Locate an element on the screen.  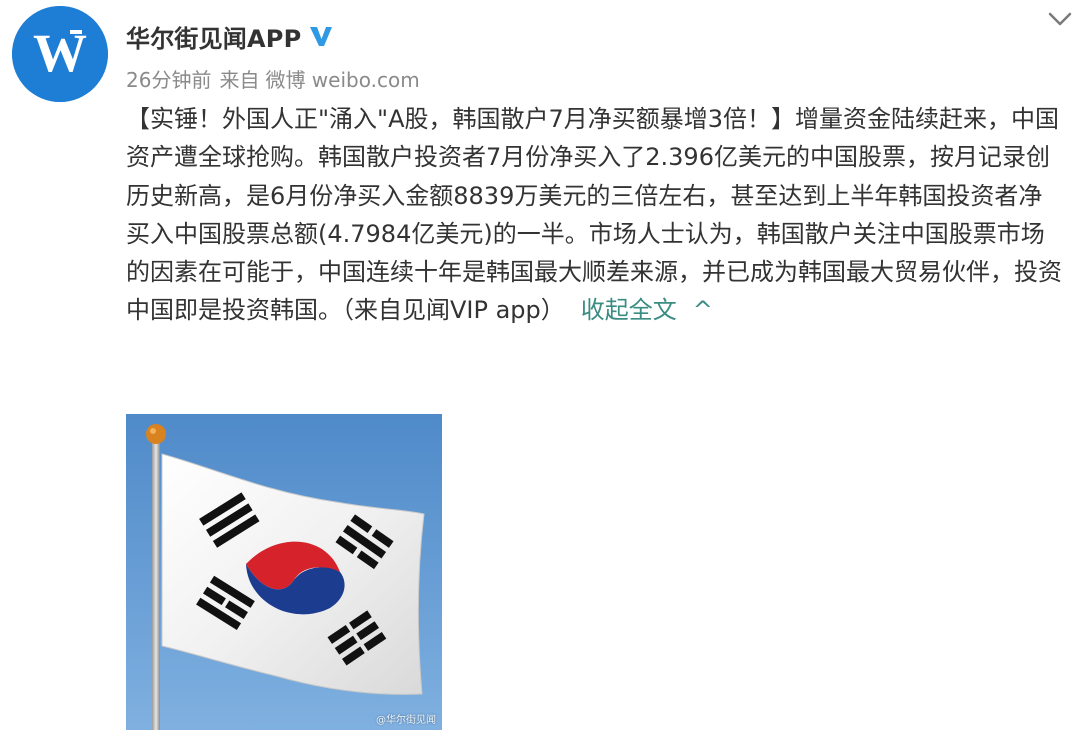
image-watermark: @华尔街见闻 is located at coordinates (406, 720).